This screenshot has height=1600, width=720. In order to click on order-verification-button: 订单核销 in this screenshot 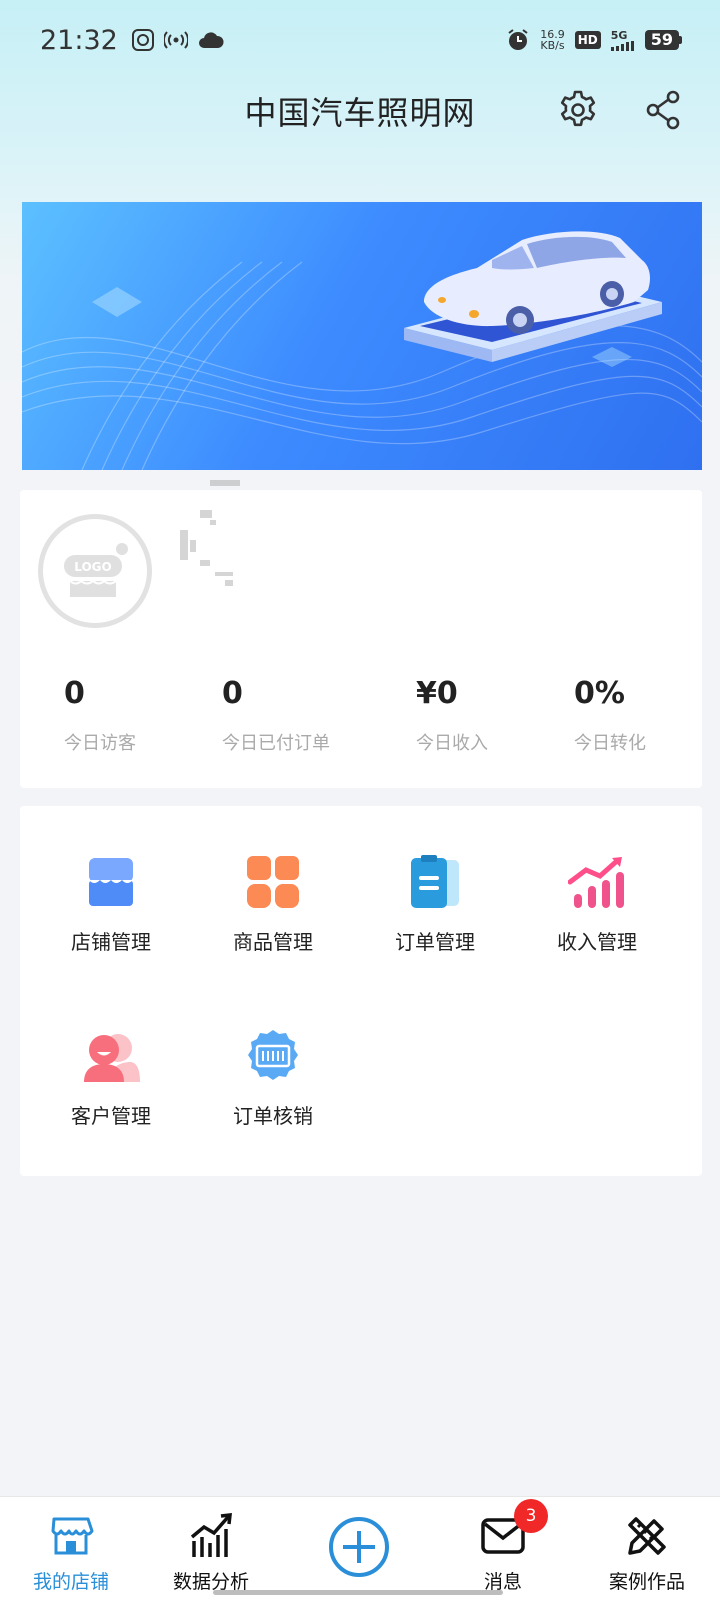, I will do `click(273, 1086)`.